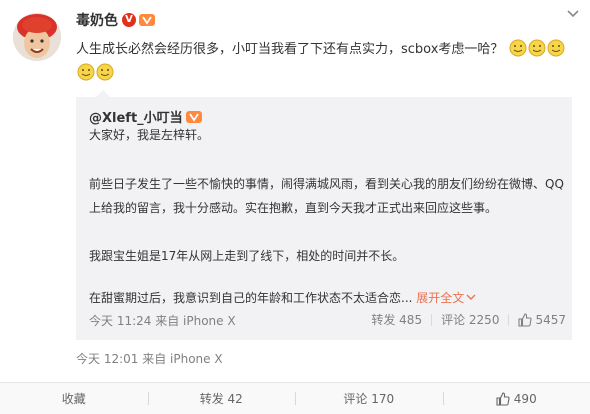 The height and width of the screenshot is (414, 590). What do you see at coordinates (97, 20) in the screenshot?
I see `author-name: 毒奶色` at bounding box center [97, 20].